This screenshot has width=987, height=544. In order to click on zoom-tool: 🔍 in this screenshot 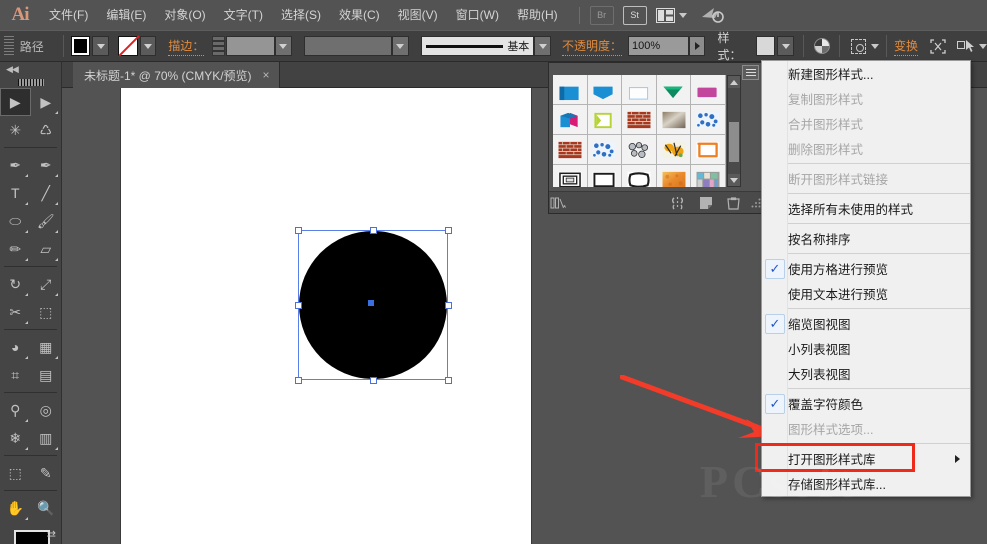, I will do `click(46, 508)`.